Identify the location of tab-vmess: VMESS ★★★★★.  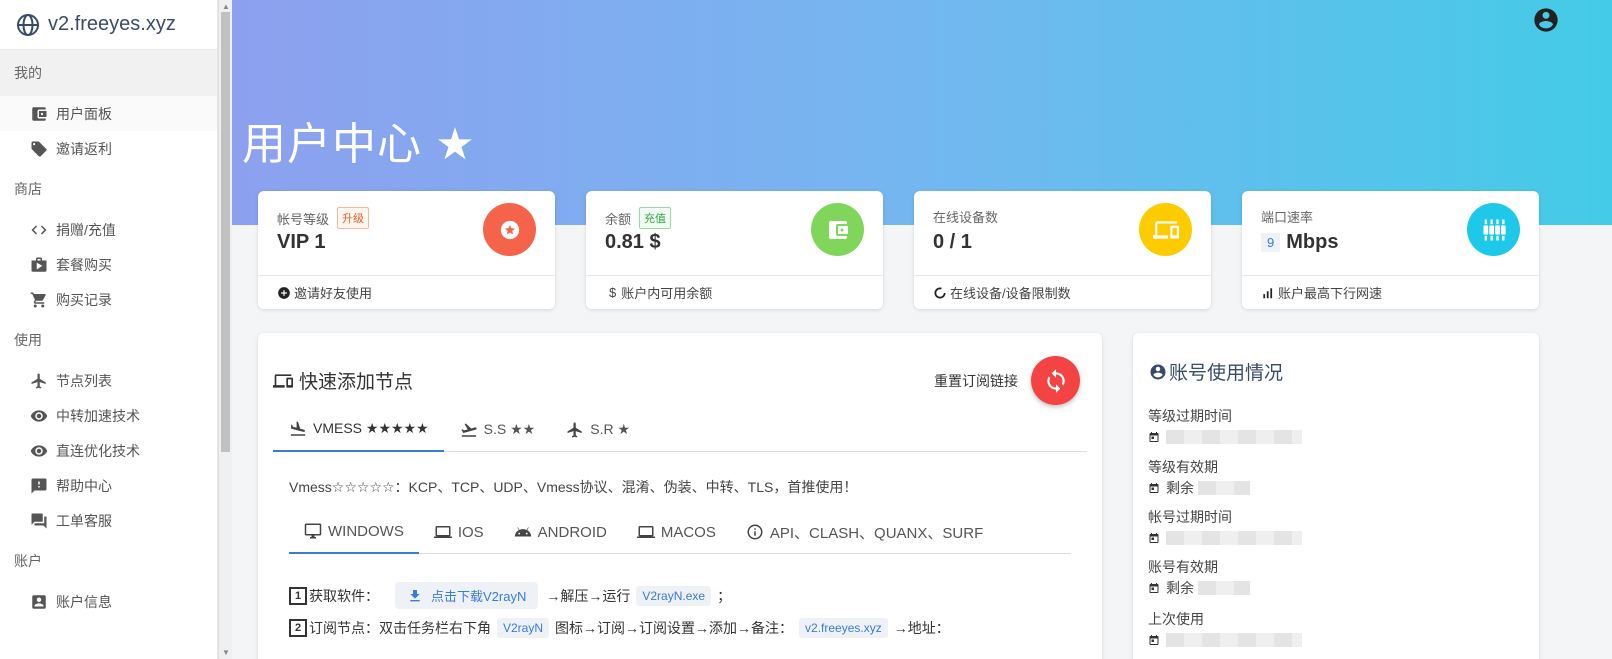
(358, 429).